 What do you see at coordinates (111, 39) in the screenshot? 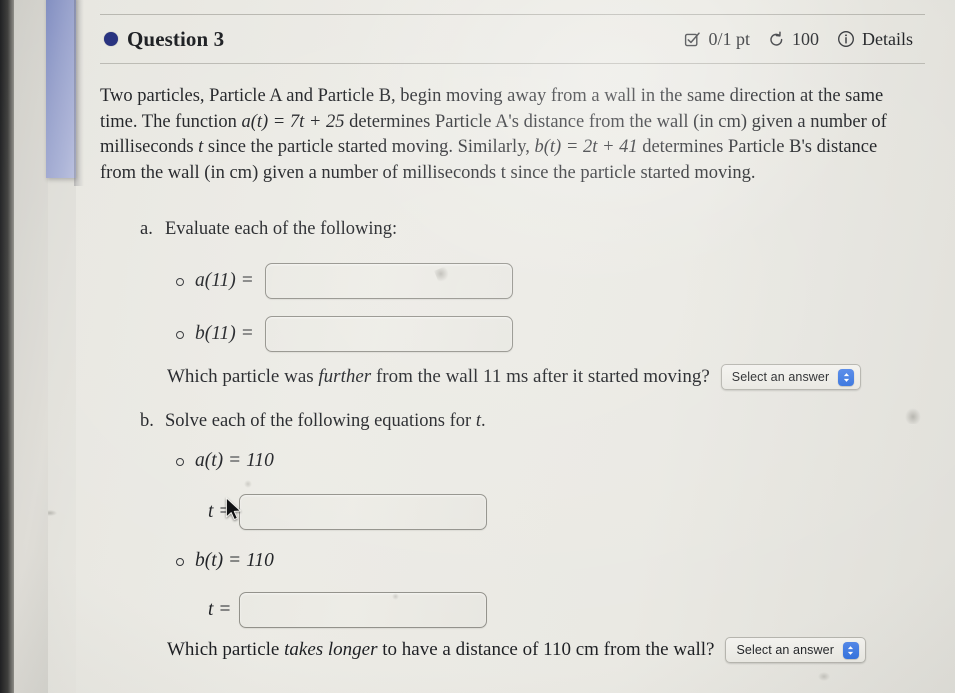
I see `question-status-dot-icon` at bounding box center [111, 39].